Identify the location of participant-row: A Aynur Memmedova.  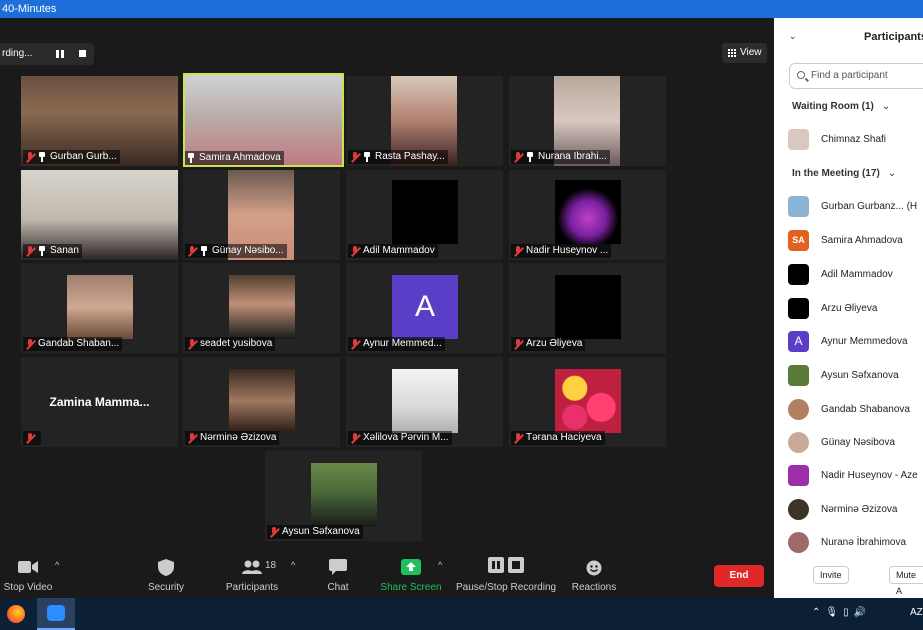
(855, 342).